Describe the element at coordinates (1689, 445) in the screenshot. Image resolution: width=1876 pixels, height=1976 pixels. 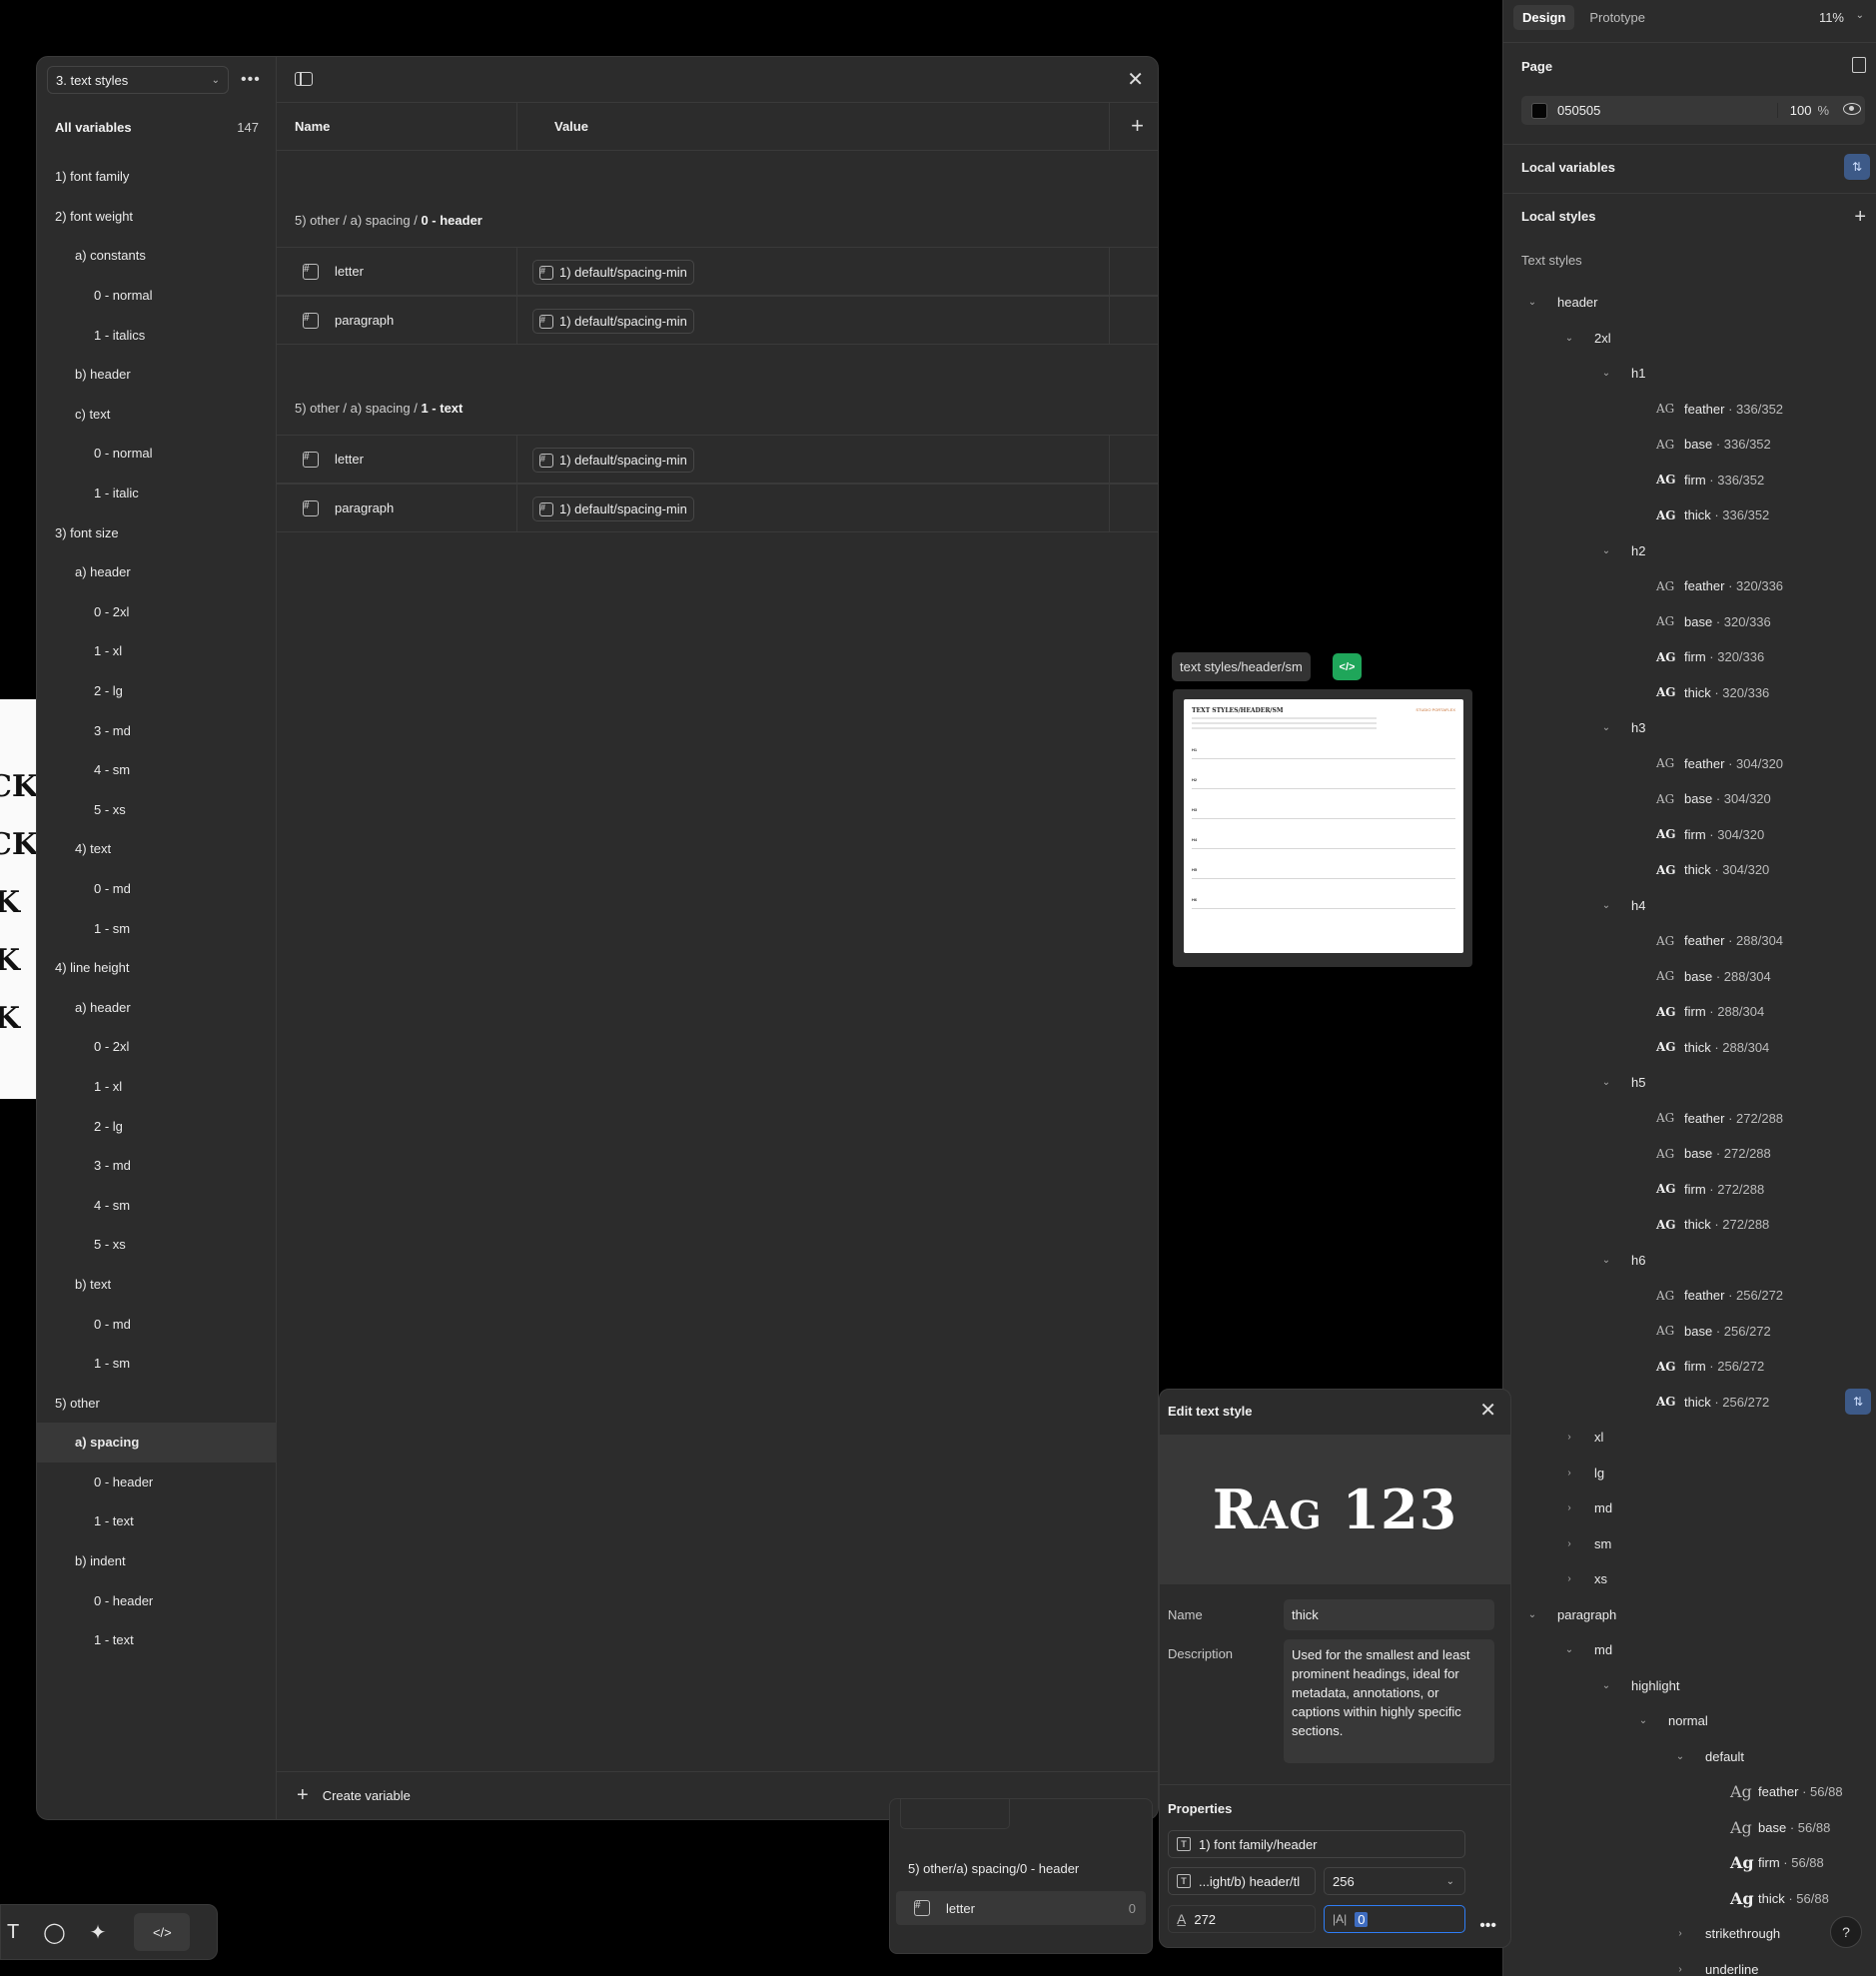
I see `text-style-item: AG base · 336/352` at that location.